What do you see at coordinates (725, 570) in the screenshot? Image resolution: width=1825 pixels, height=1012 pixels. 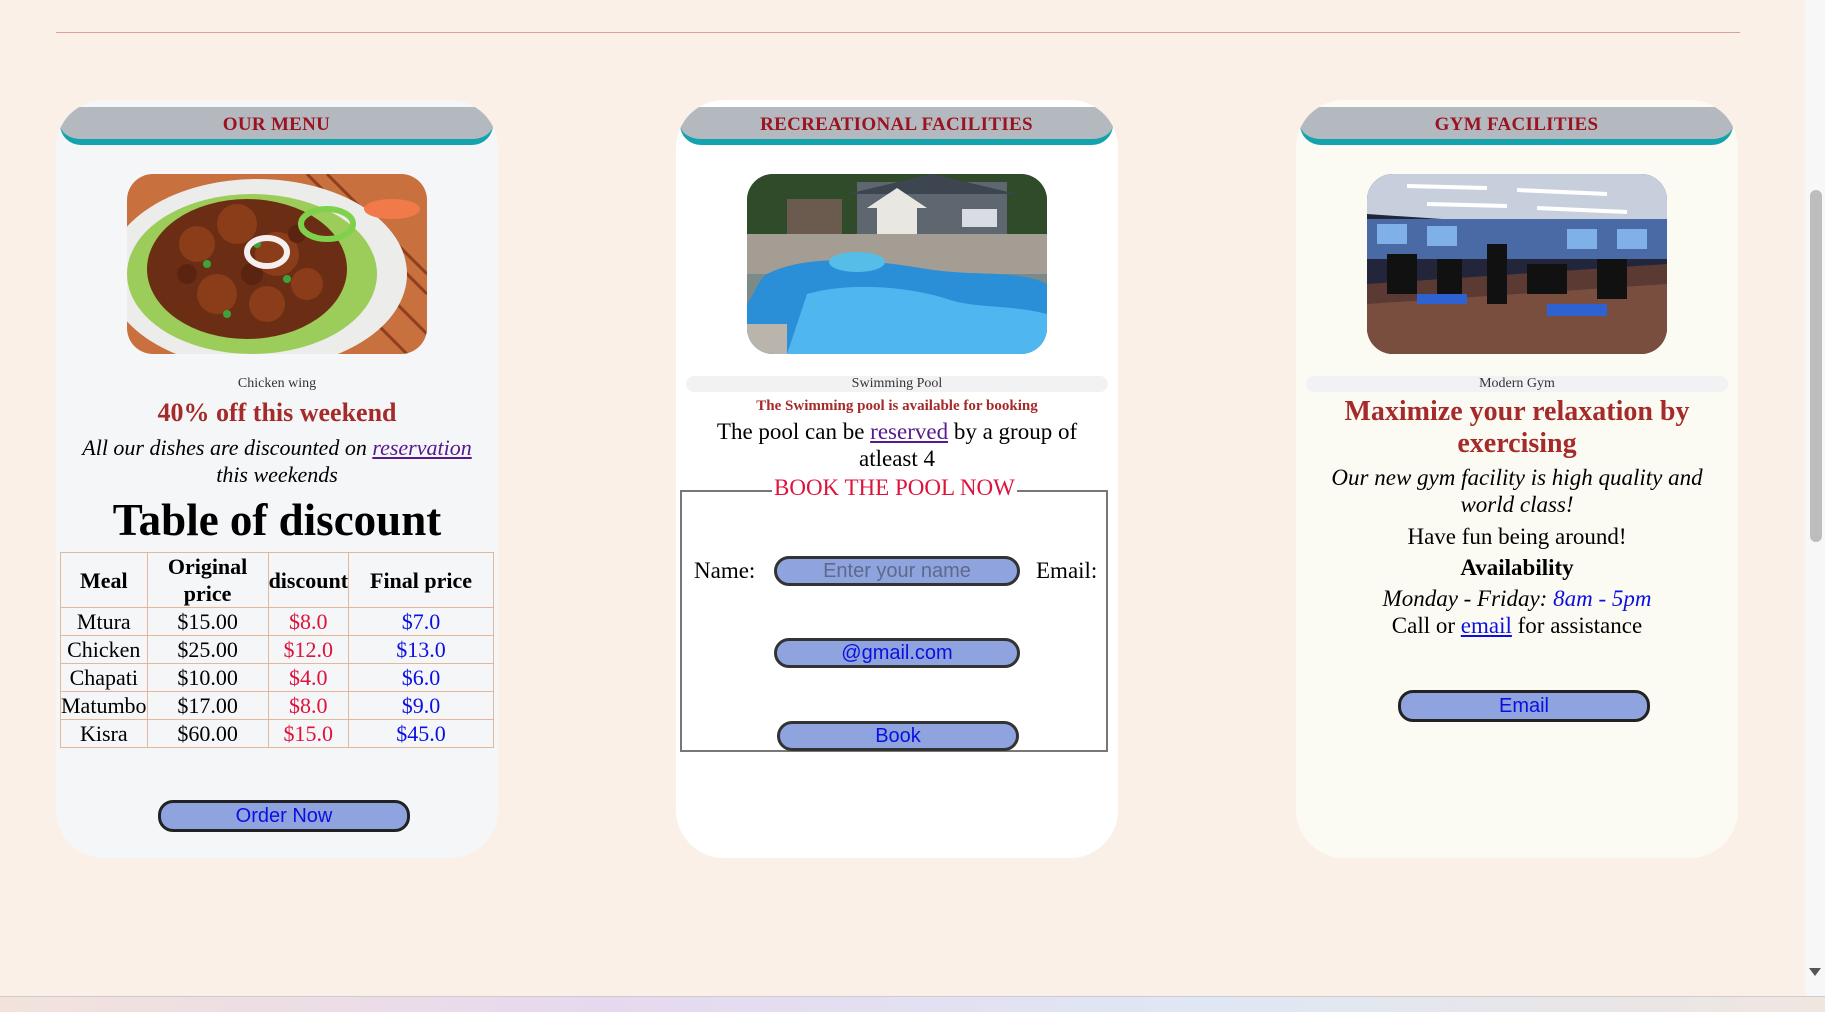 I see `name-label: Name:` at bounding box center [725, 570].